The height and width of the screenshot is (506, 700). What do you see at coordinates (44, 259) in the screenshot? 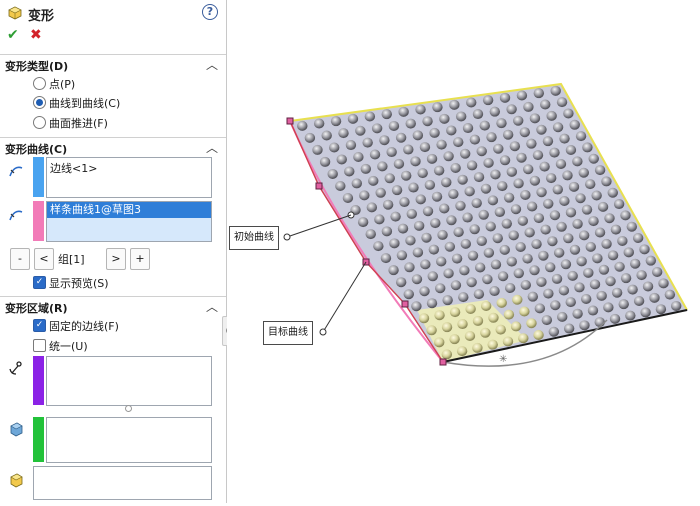
I see `prev-group-button: <` at bounding box center [44, 259].